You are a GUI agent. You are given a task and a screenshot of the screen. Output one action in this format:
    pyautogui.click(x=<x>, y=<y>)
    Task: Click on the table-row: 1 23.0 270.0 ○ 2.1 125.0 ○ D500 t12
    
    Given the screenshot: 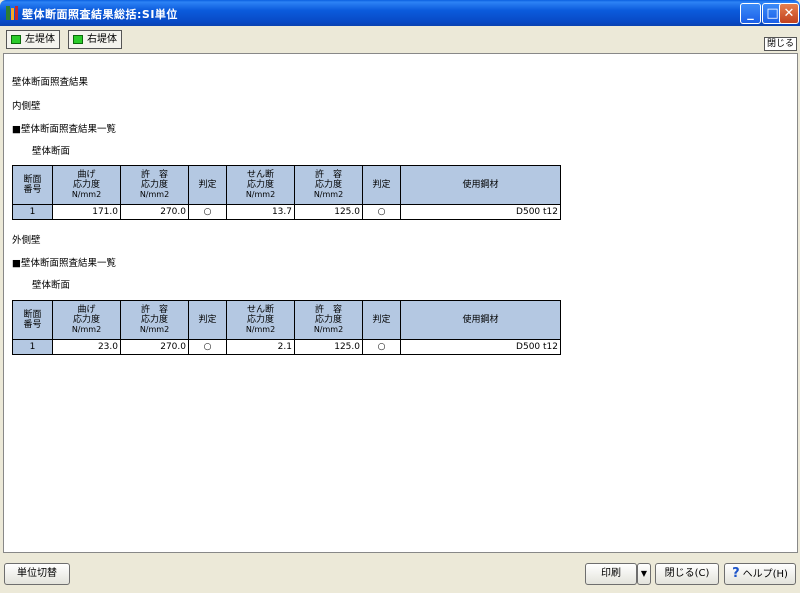 What is the action you would take?
    pyautogui.click(x=286, y=347)
    